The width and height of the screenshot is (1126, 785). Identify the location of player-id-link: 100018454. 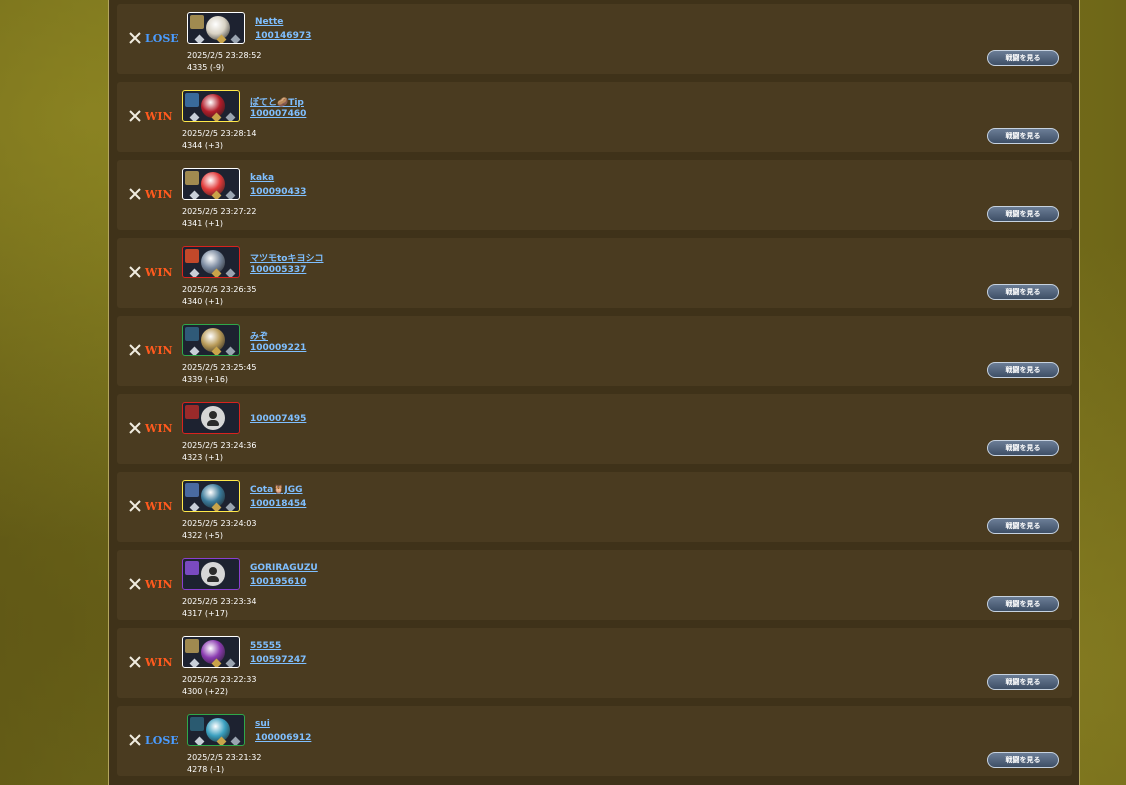
(278, 504).